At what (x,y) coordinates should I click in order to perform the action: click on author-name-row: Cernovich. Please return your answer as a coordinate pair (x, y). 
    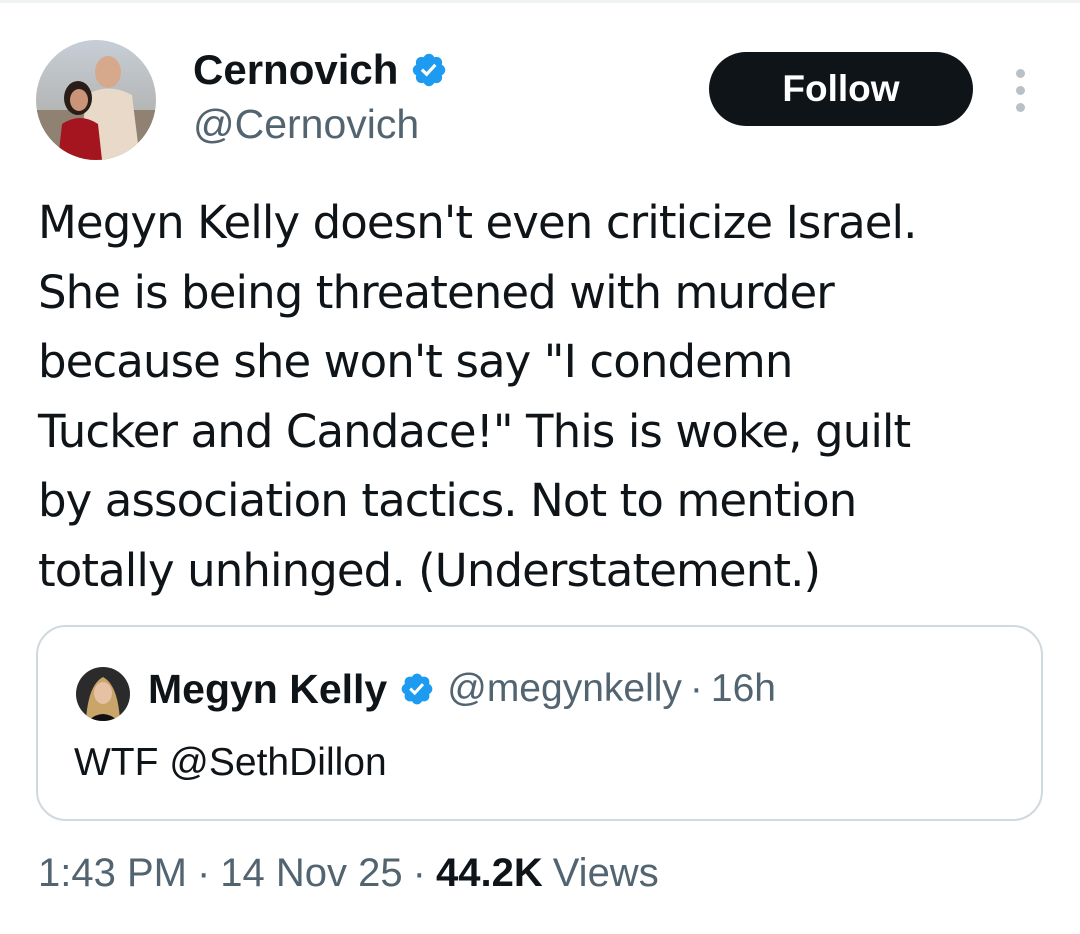
    Looking at the image, I should click on (320, 70).